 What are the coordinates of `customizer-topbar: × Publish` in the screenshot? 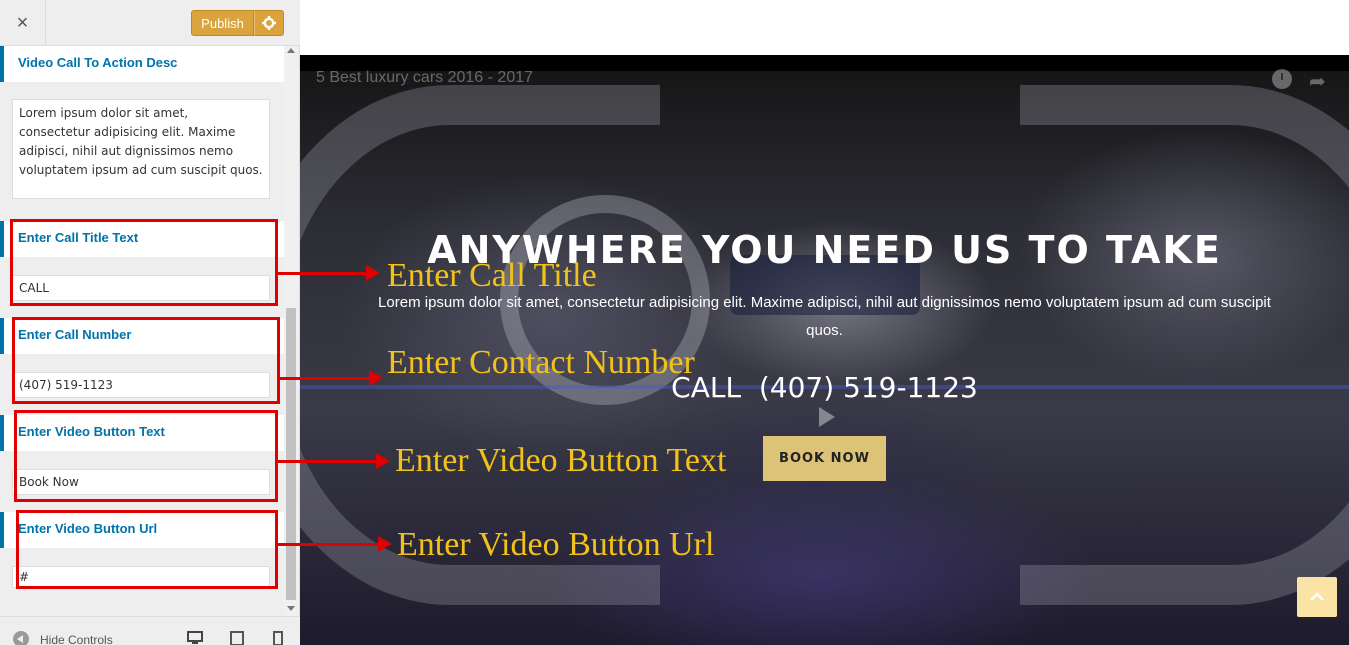 It's located at (150, 23).